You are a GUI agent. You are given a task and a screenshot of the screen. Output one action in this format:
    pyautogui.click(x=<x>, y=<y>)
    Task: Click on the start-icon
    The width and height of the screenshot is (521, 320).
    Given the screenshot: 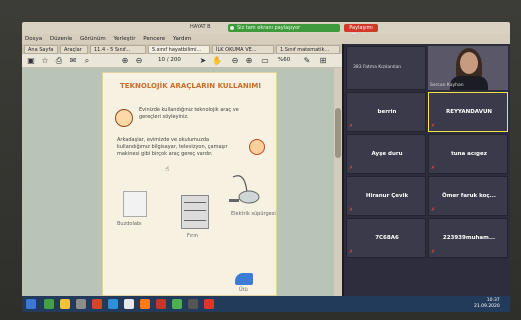 What is the action you would take?
    pyautogui.click(x=31, y=304)
    